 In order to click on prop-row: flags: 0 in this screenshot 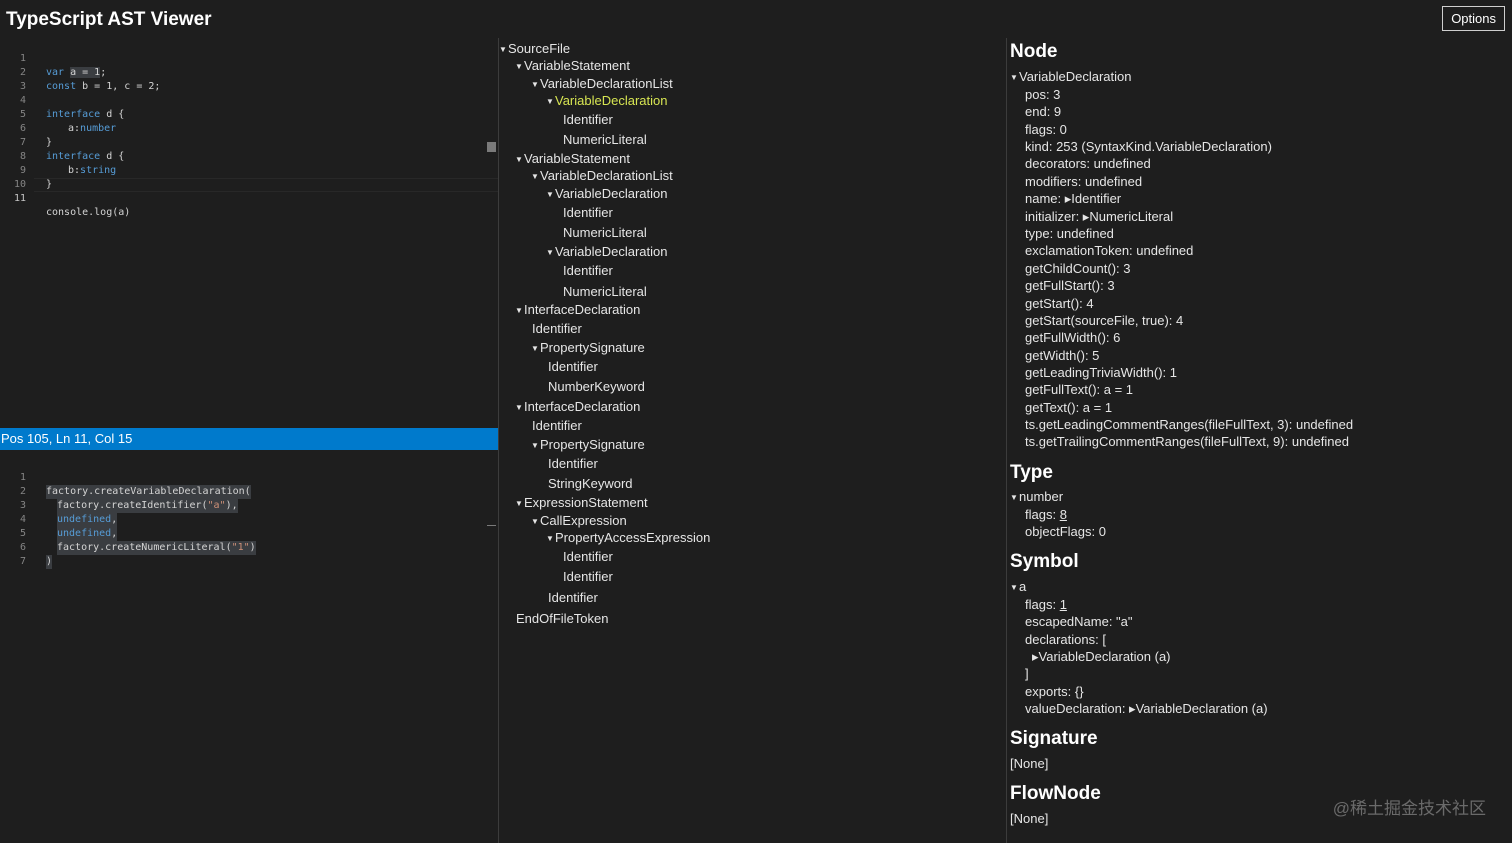, I will do `click(1046, 129)`.